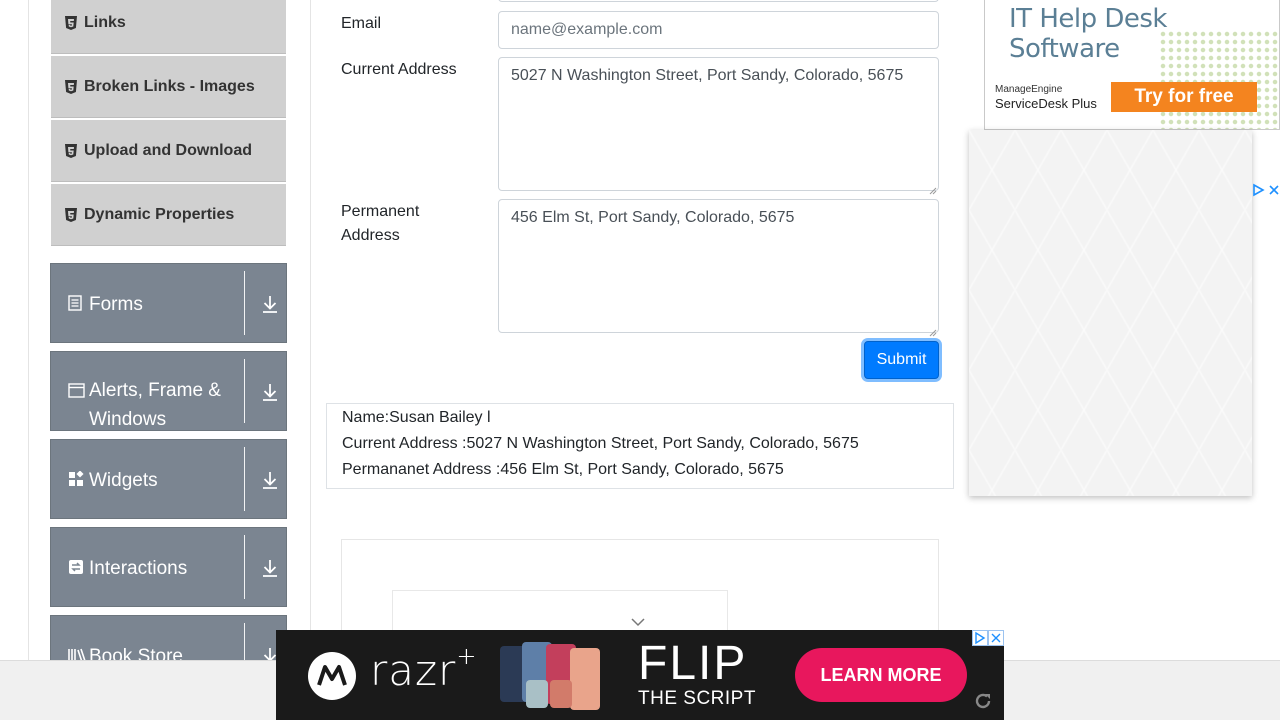 Image resolution: width=1280 pixels, height=720 pixels. Describe the element at coordinates (76, 391) in the screenshot. I see `window-icon` at that location.